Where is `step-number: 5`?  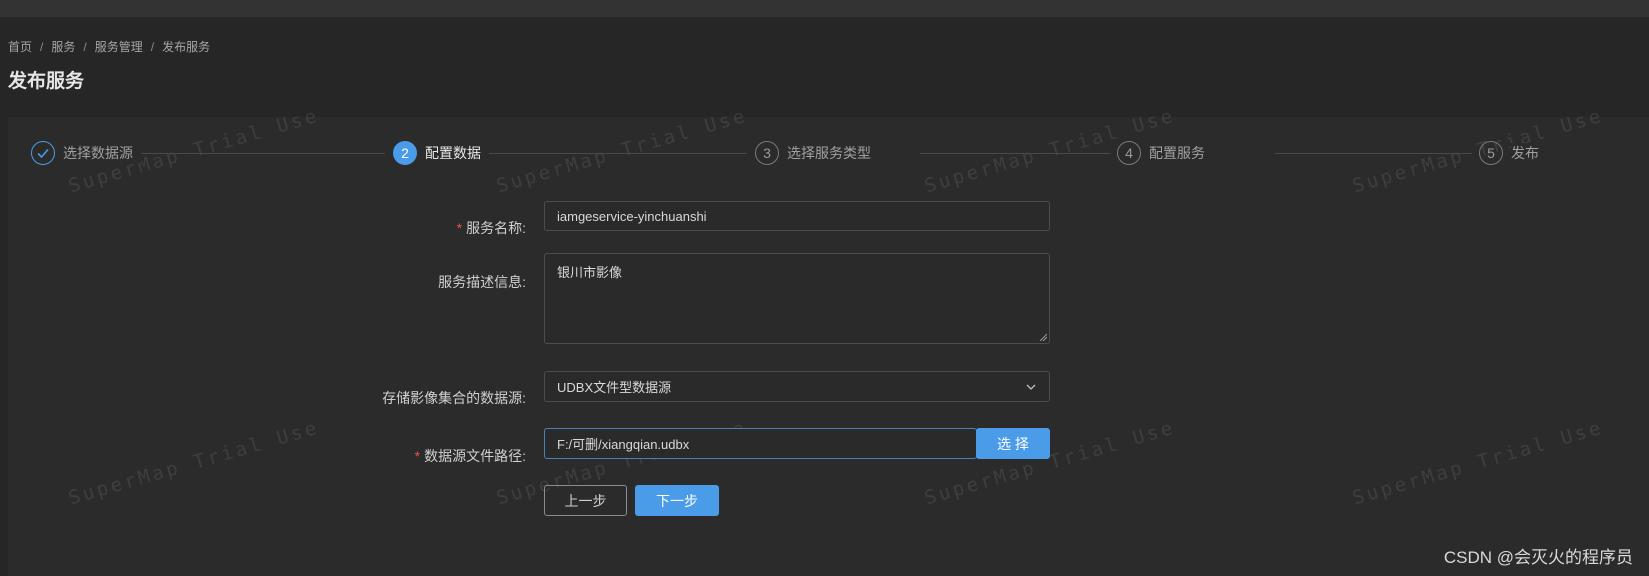 step-number: 5 is located at coordinates (1491, 153).